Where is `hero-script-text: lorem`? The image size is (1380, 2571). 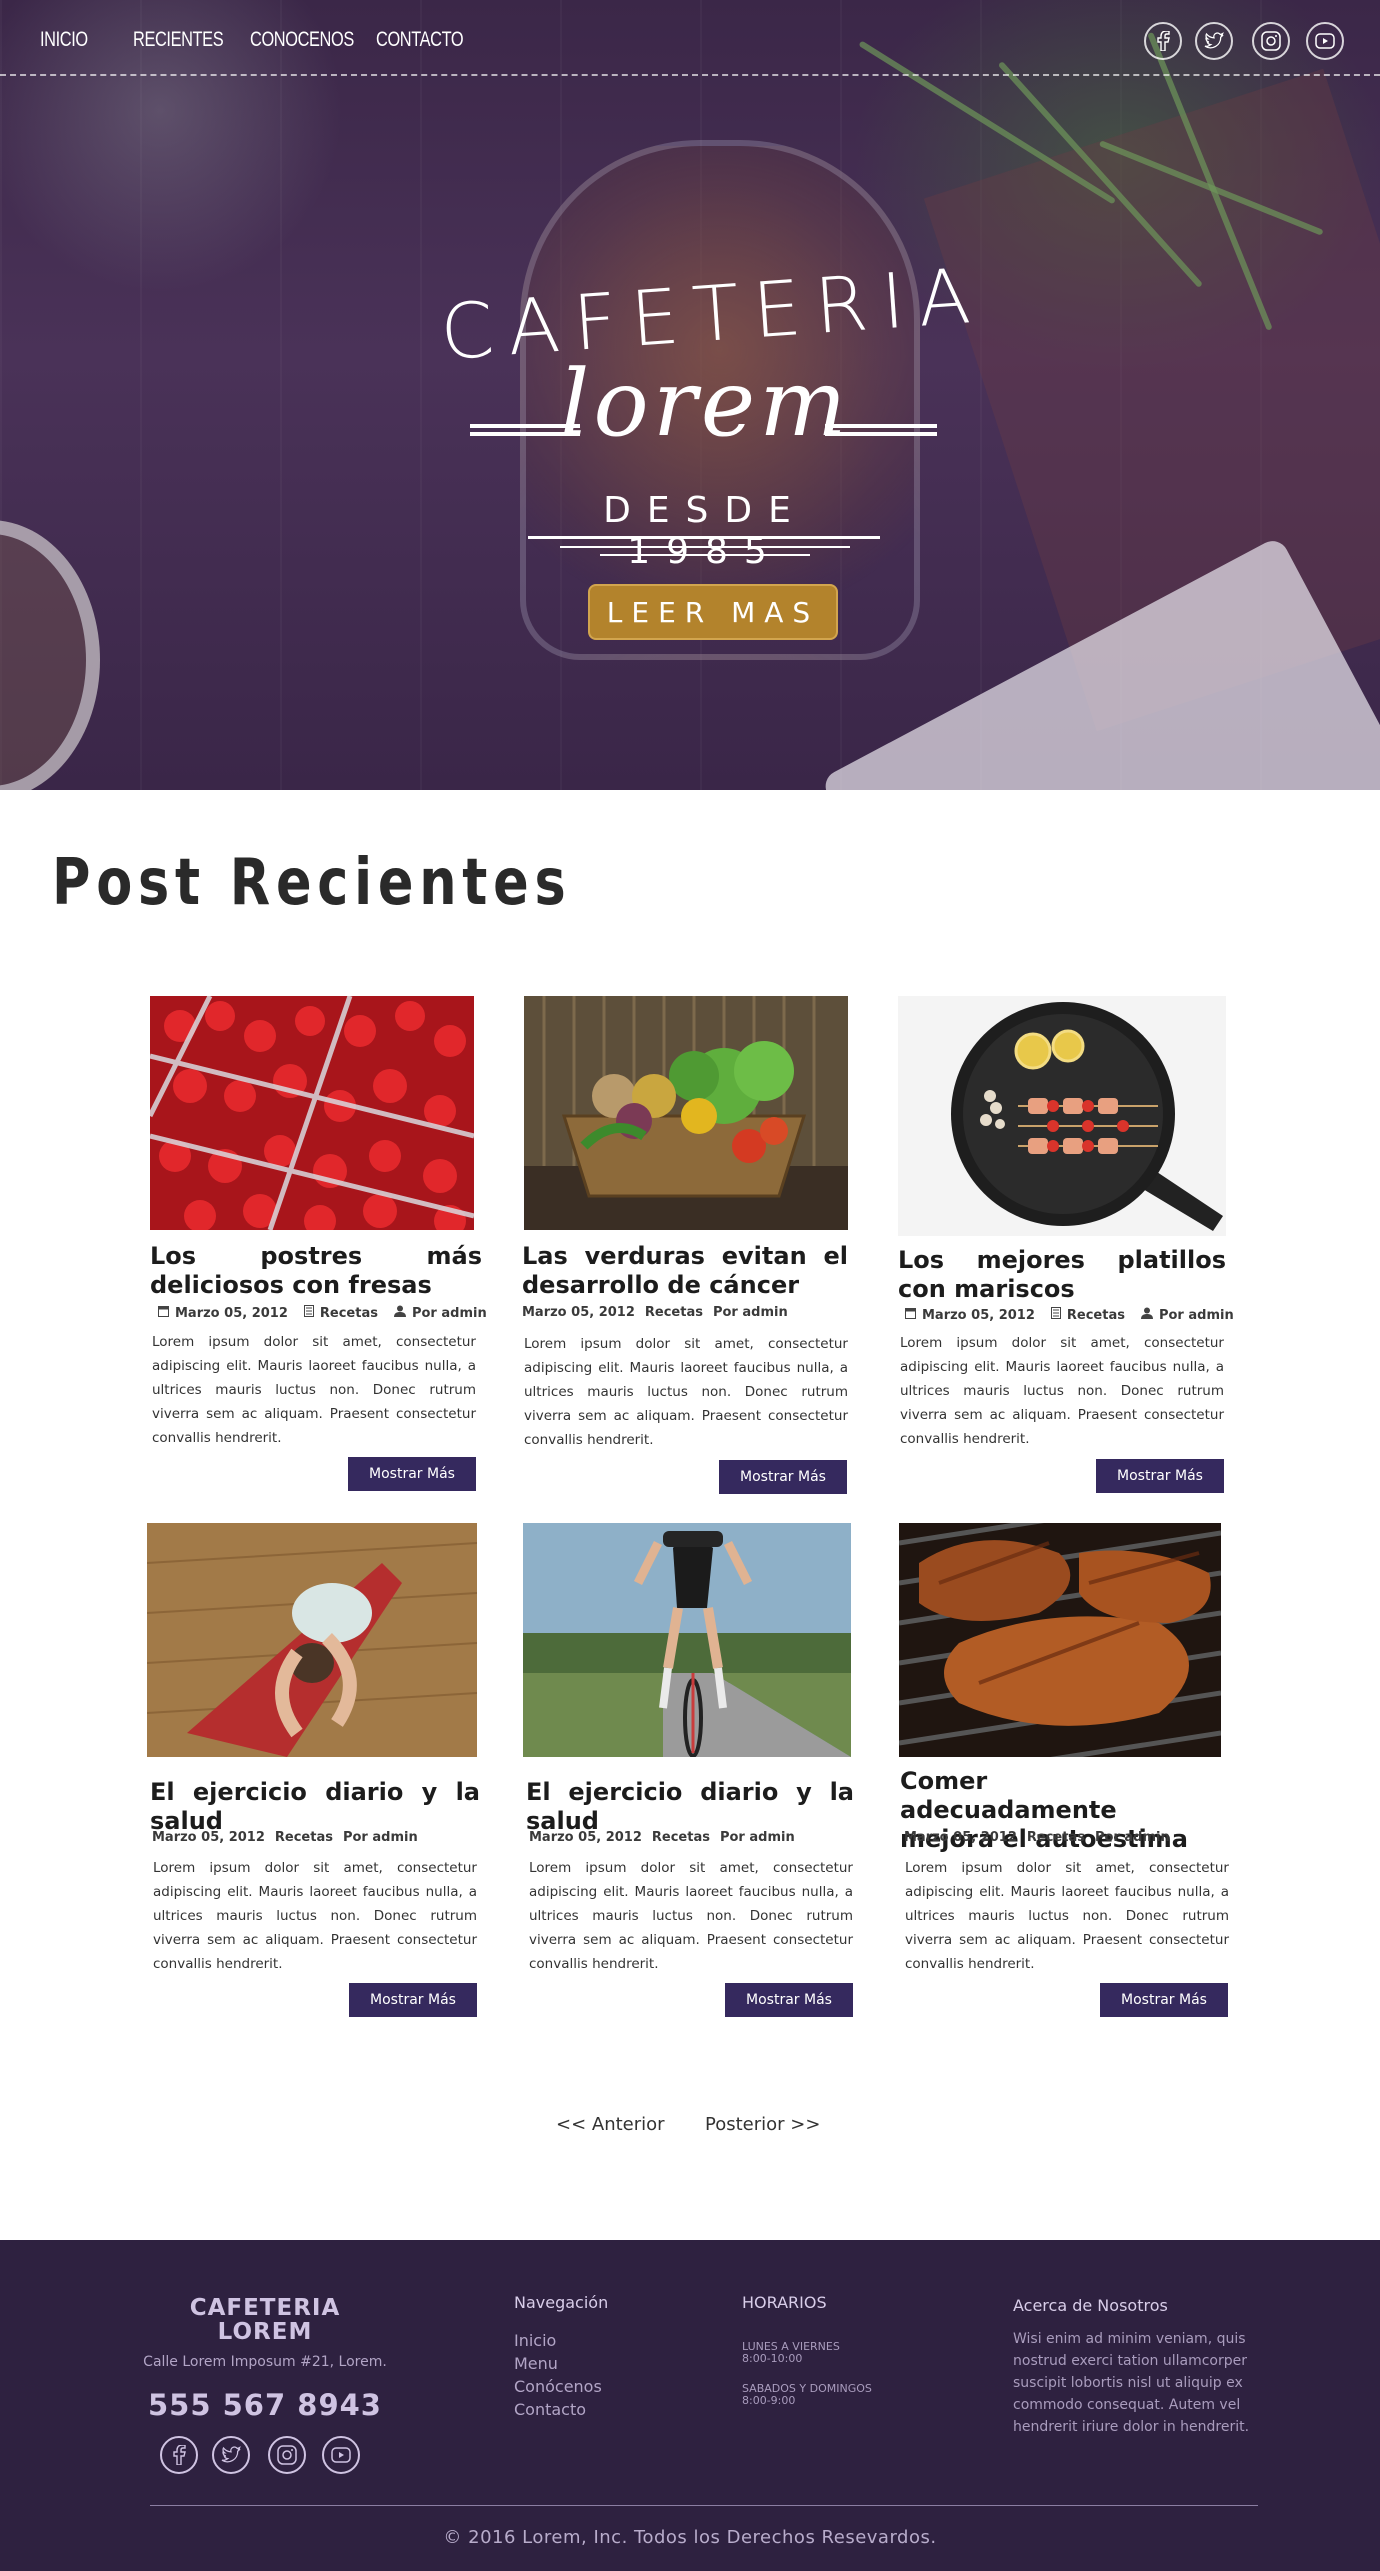 hero-script-text: lorem is located at coordinates (705, 403).